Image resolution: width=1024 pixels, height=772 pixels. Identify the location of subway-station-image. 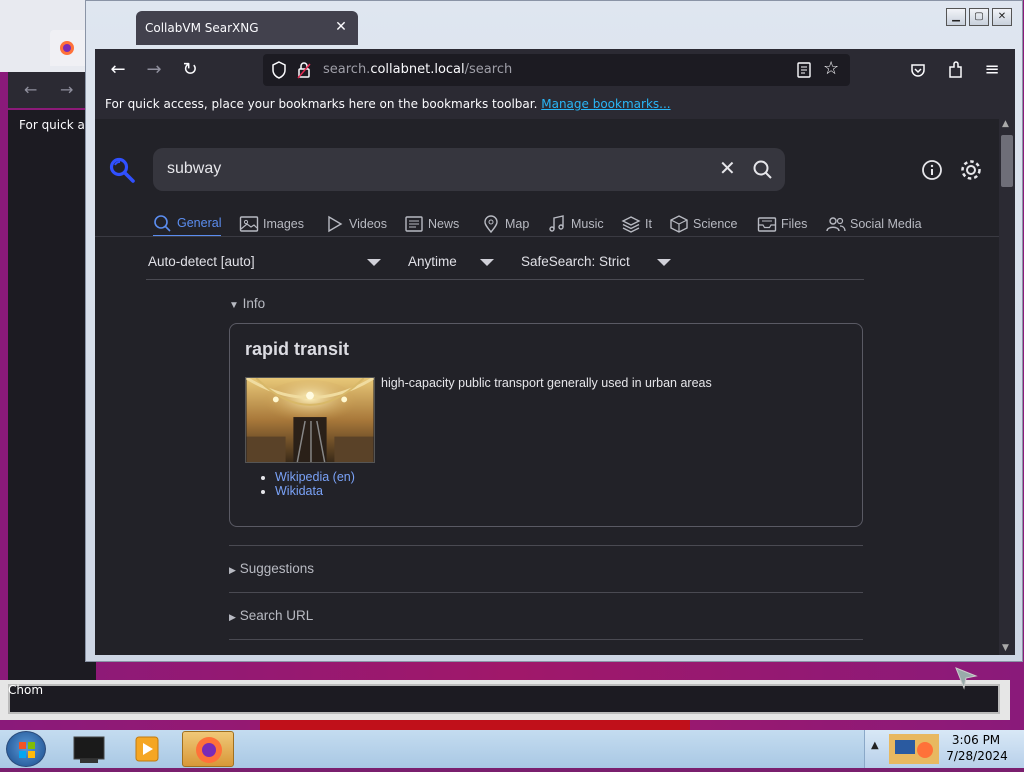
(310, 420).